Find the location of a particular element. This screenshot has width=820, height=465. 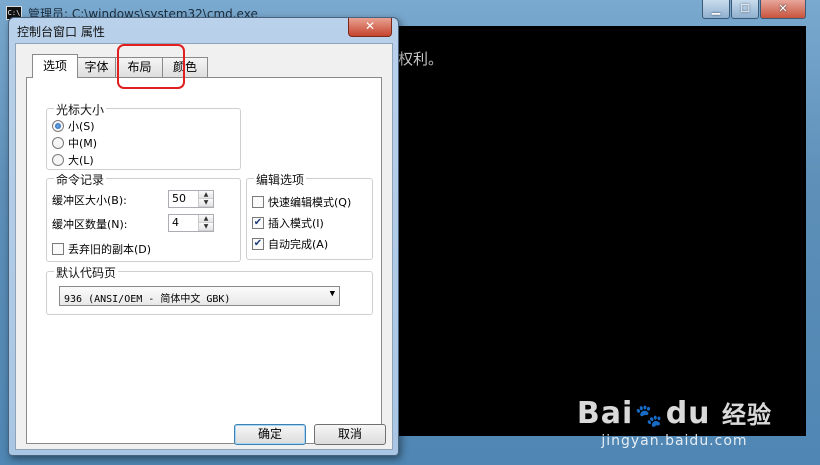

watermark-brand-2: du is located at coordinates (688, 413).